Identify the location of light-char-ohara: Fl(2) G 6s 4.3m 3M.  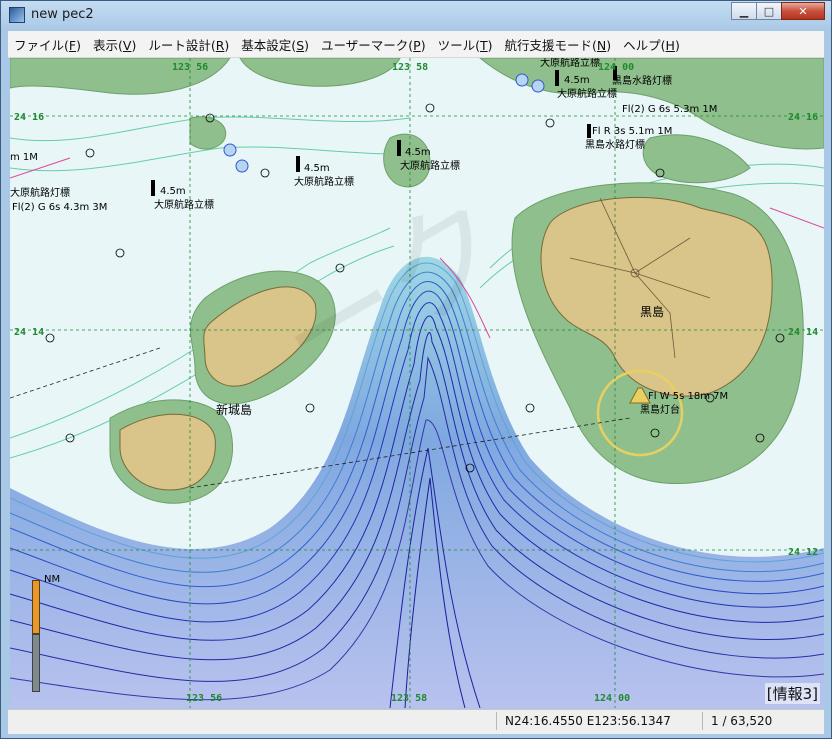
(59, 207).